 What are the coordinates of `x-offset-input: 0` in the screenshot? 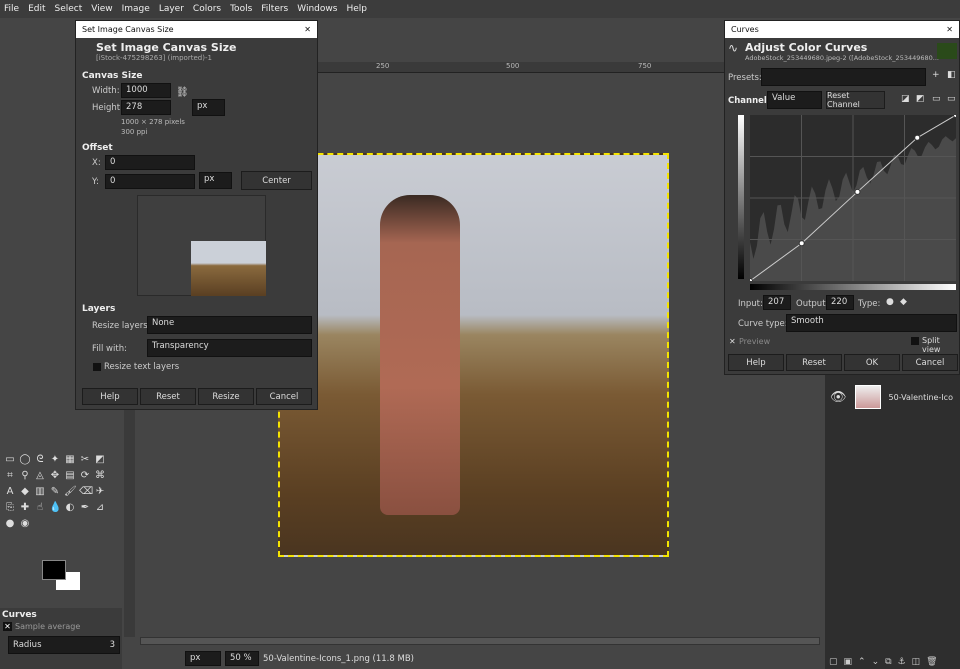 It's located at (150, 162).